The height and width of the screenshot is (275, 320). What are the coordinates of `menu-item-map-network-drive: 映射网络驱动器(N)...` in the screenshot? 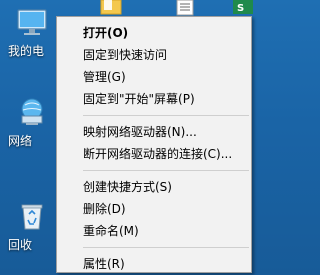 It's located at (154, 132).